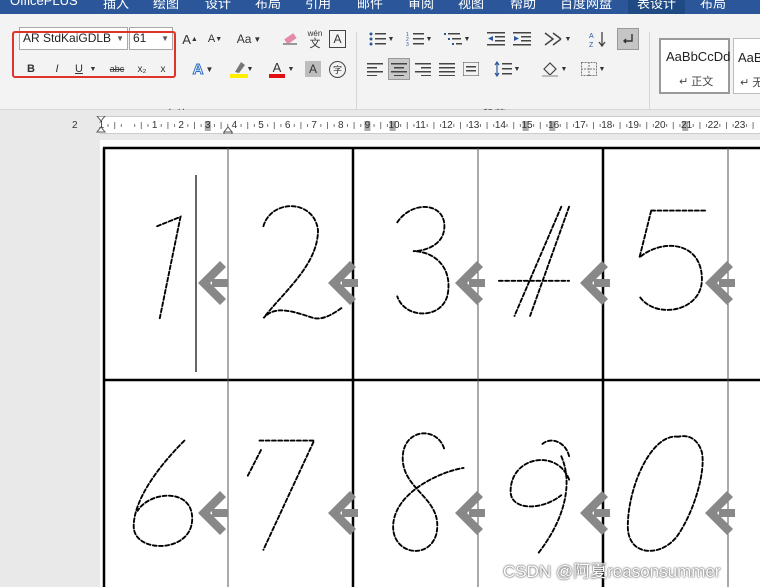 This screenshot has width=760, height=587. What do you see at coordinates (507, 69) in the screenshot?
I see `line-spacing-button: ▼` at bounding box center [507, 69].